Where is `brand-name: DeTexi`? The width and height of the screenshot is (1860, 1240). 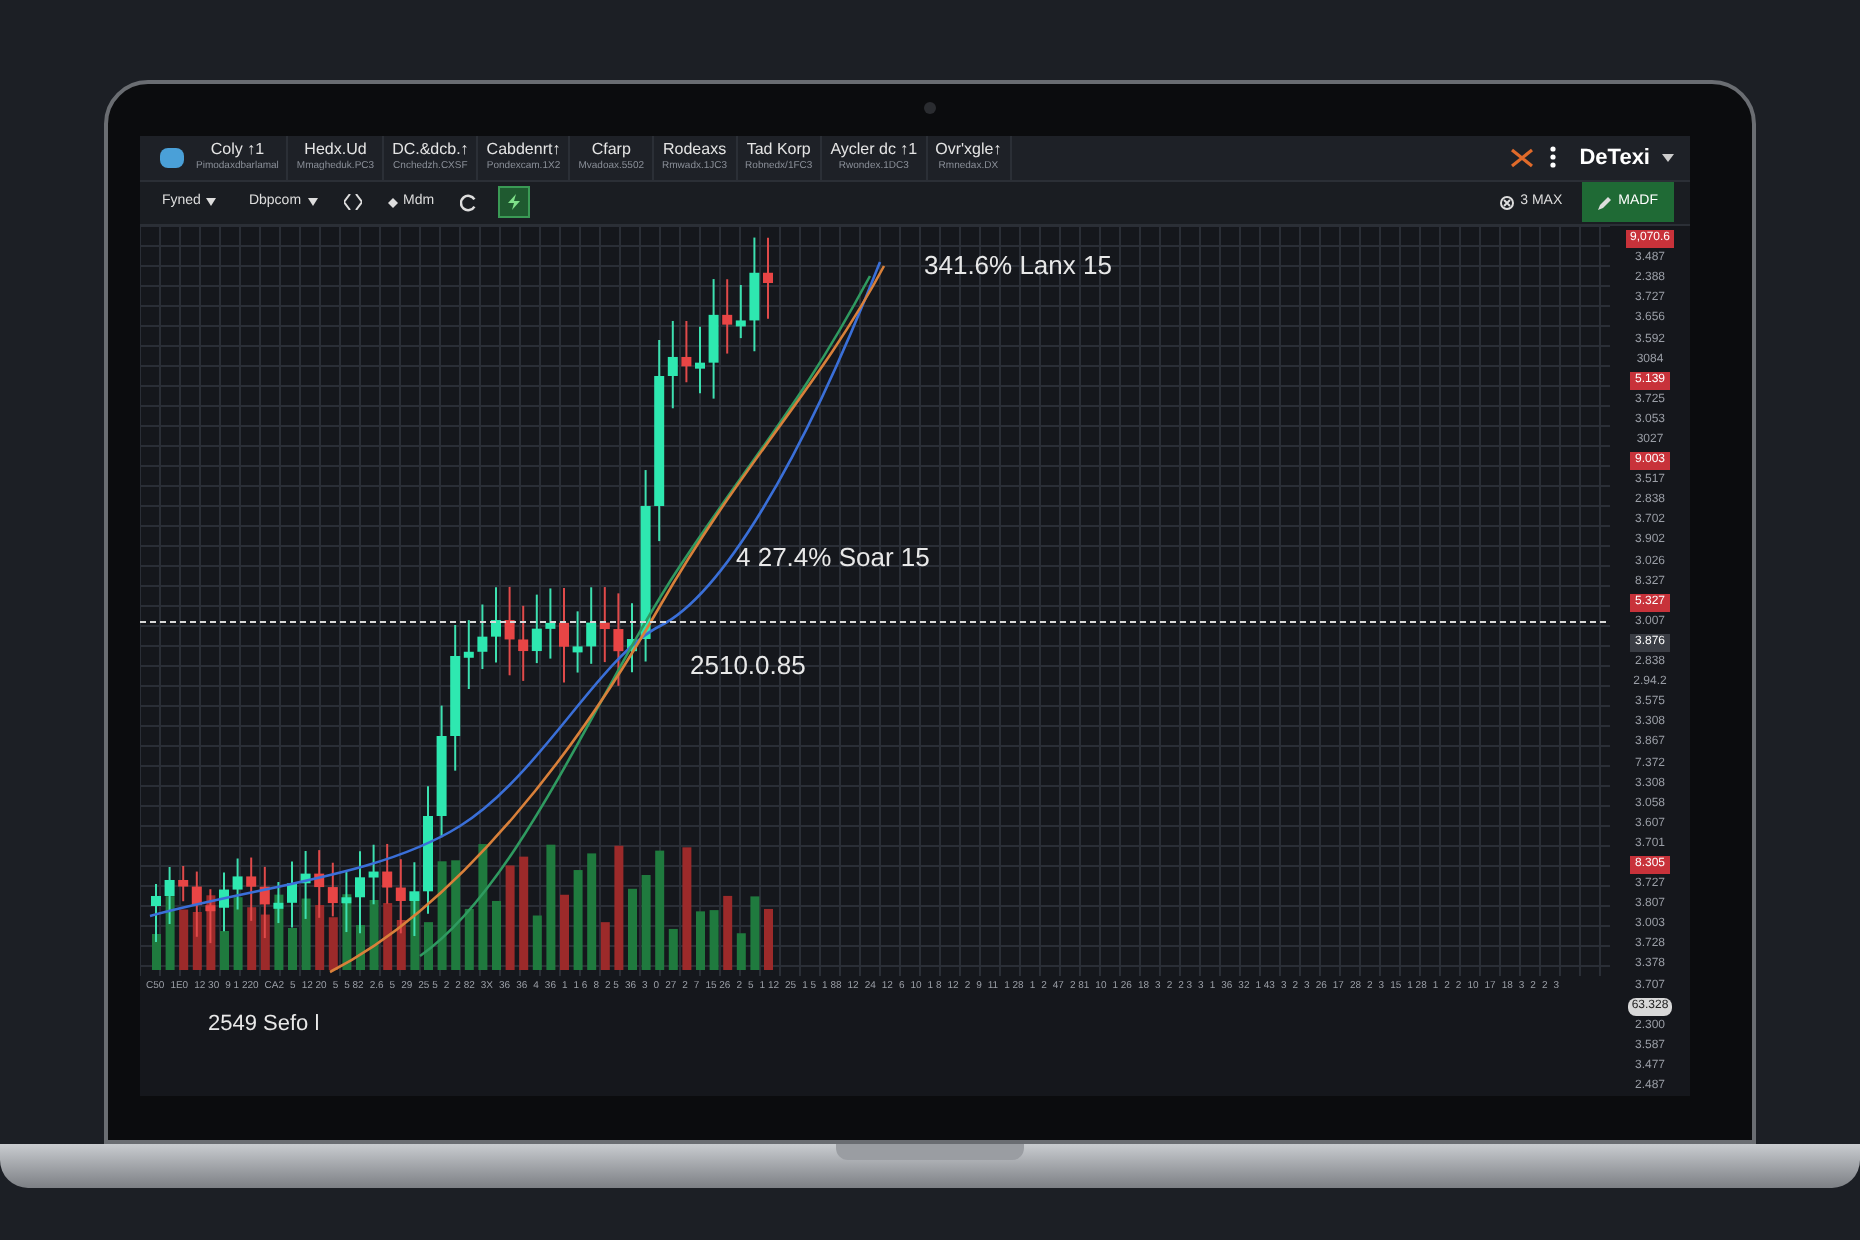
brand-name: DeTexi is located at coordinates (1614, 158).